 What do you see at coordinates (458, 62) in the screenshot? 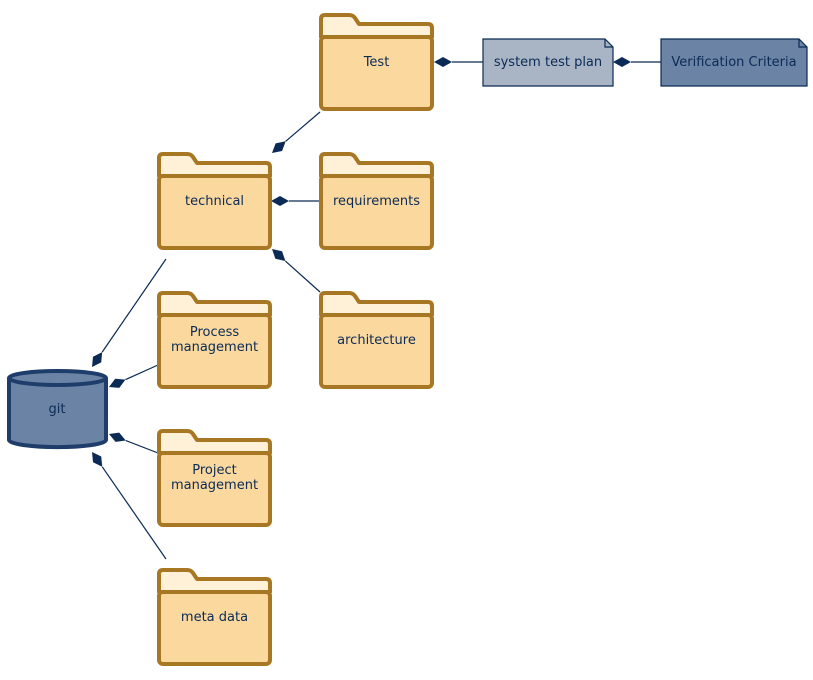
I see `edge-test-system-test-plan` at bounding box center [458, 62].